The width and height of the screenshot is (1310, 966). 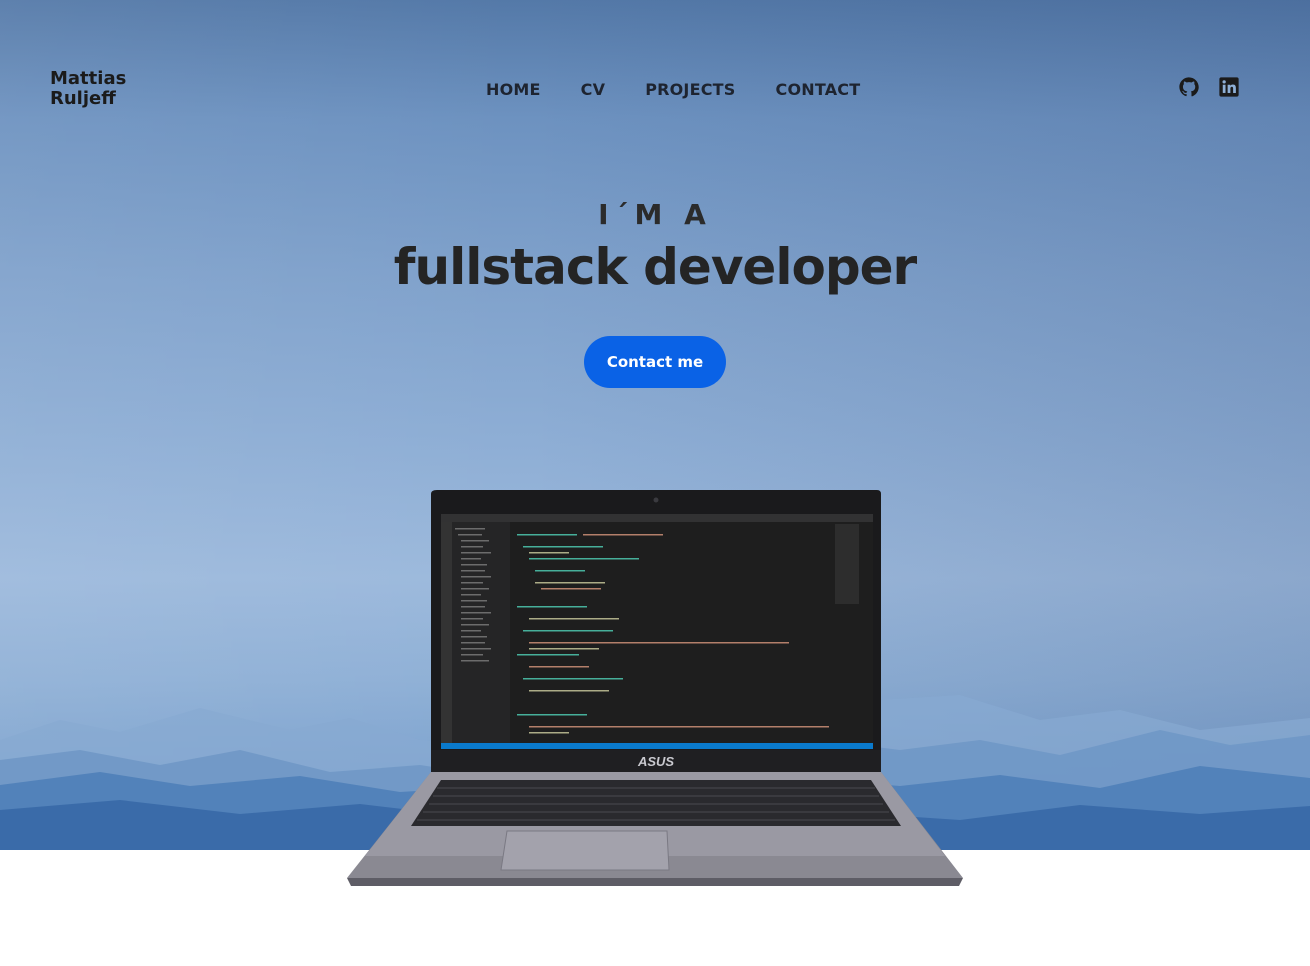 What do you see at coordinates (690, 89) in the screenshot?
I see `nav-item-projects: PROJECTS` at bounding box center [690, 89].